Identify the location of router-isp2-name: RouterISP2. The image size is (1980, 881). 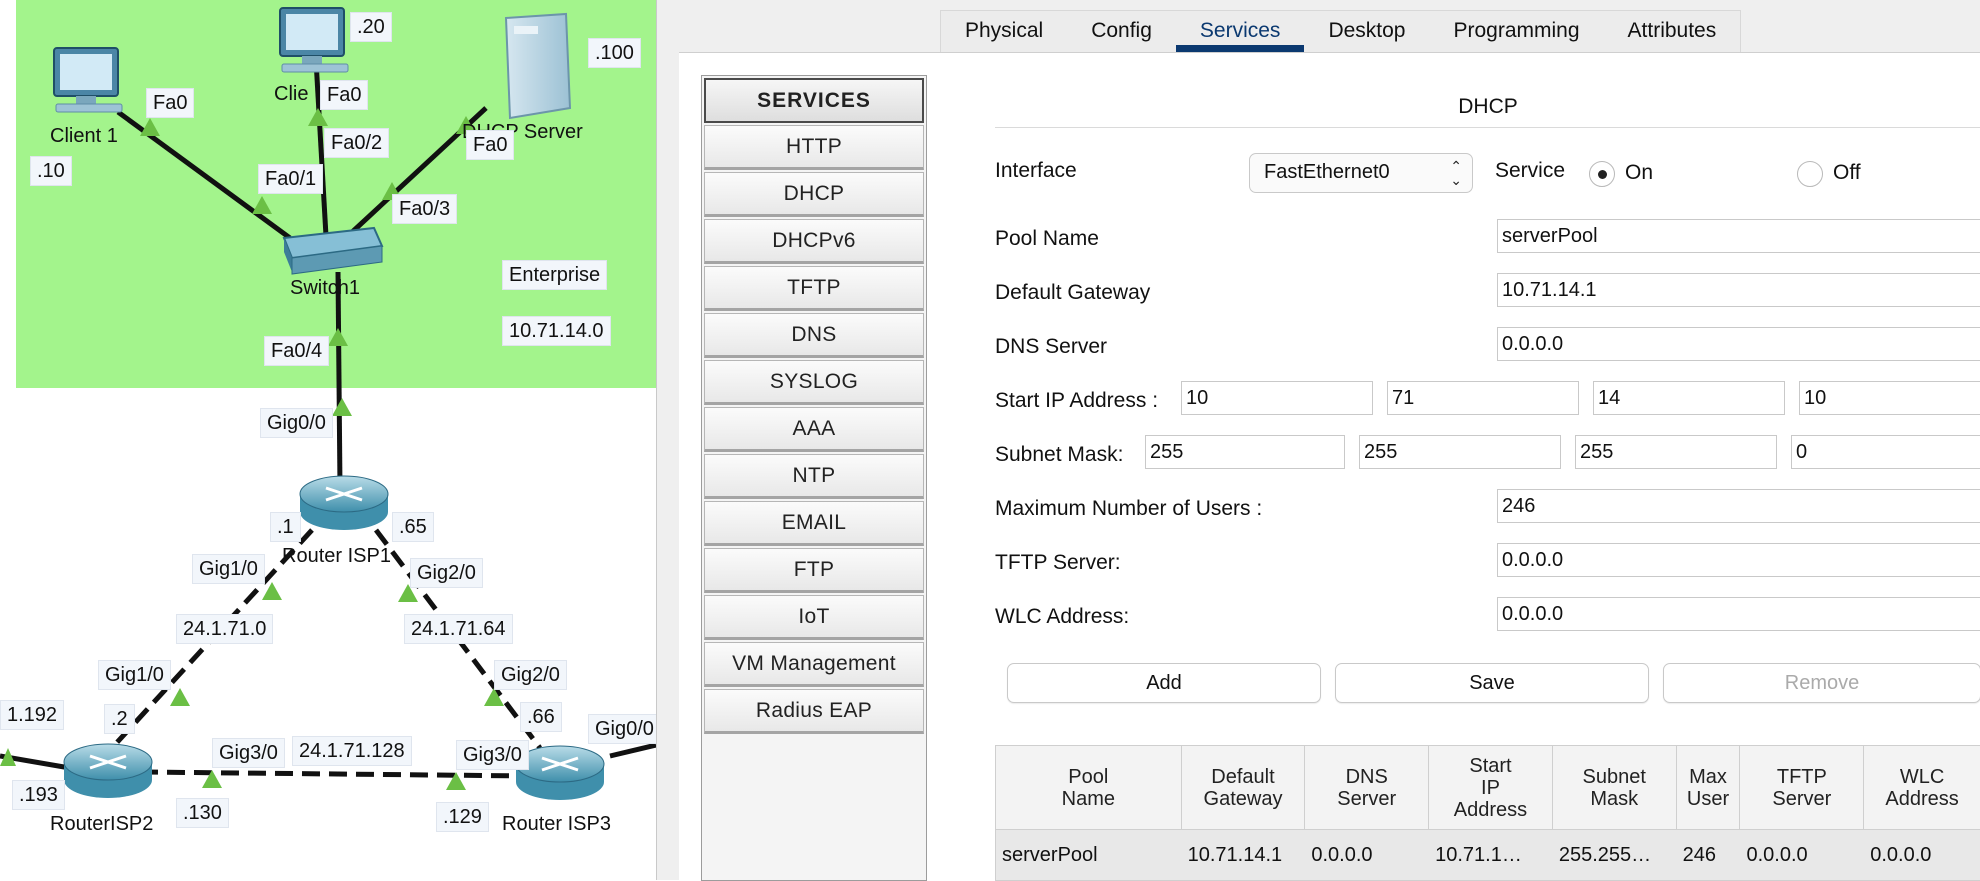
(102, 824).